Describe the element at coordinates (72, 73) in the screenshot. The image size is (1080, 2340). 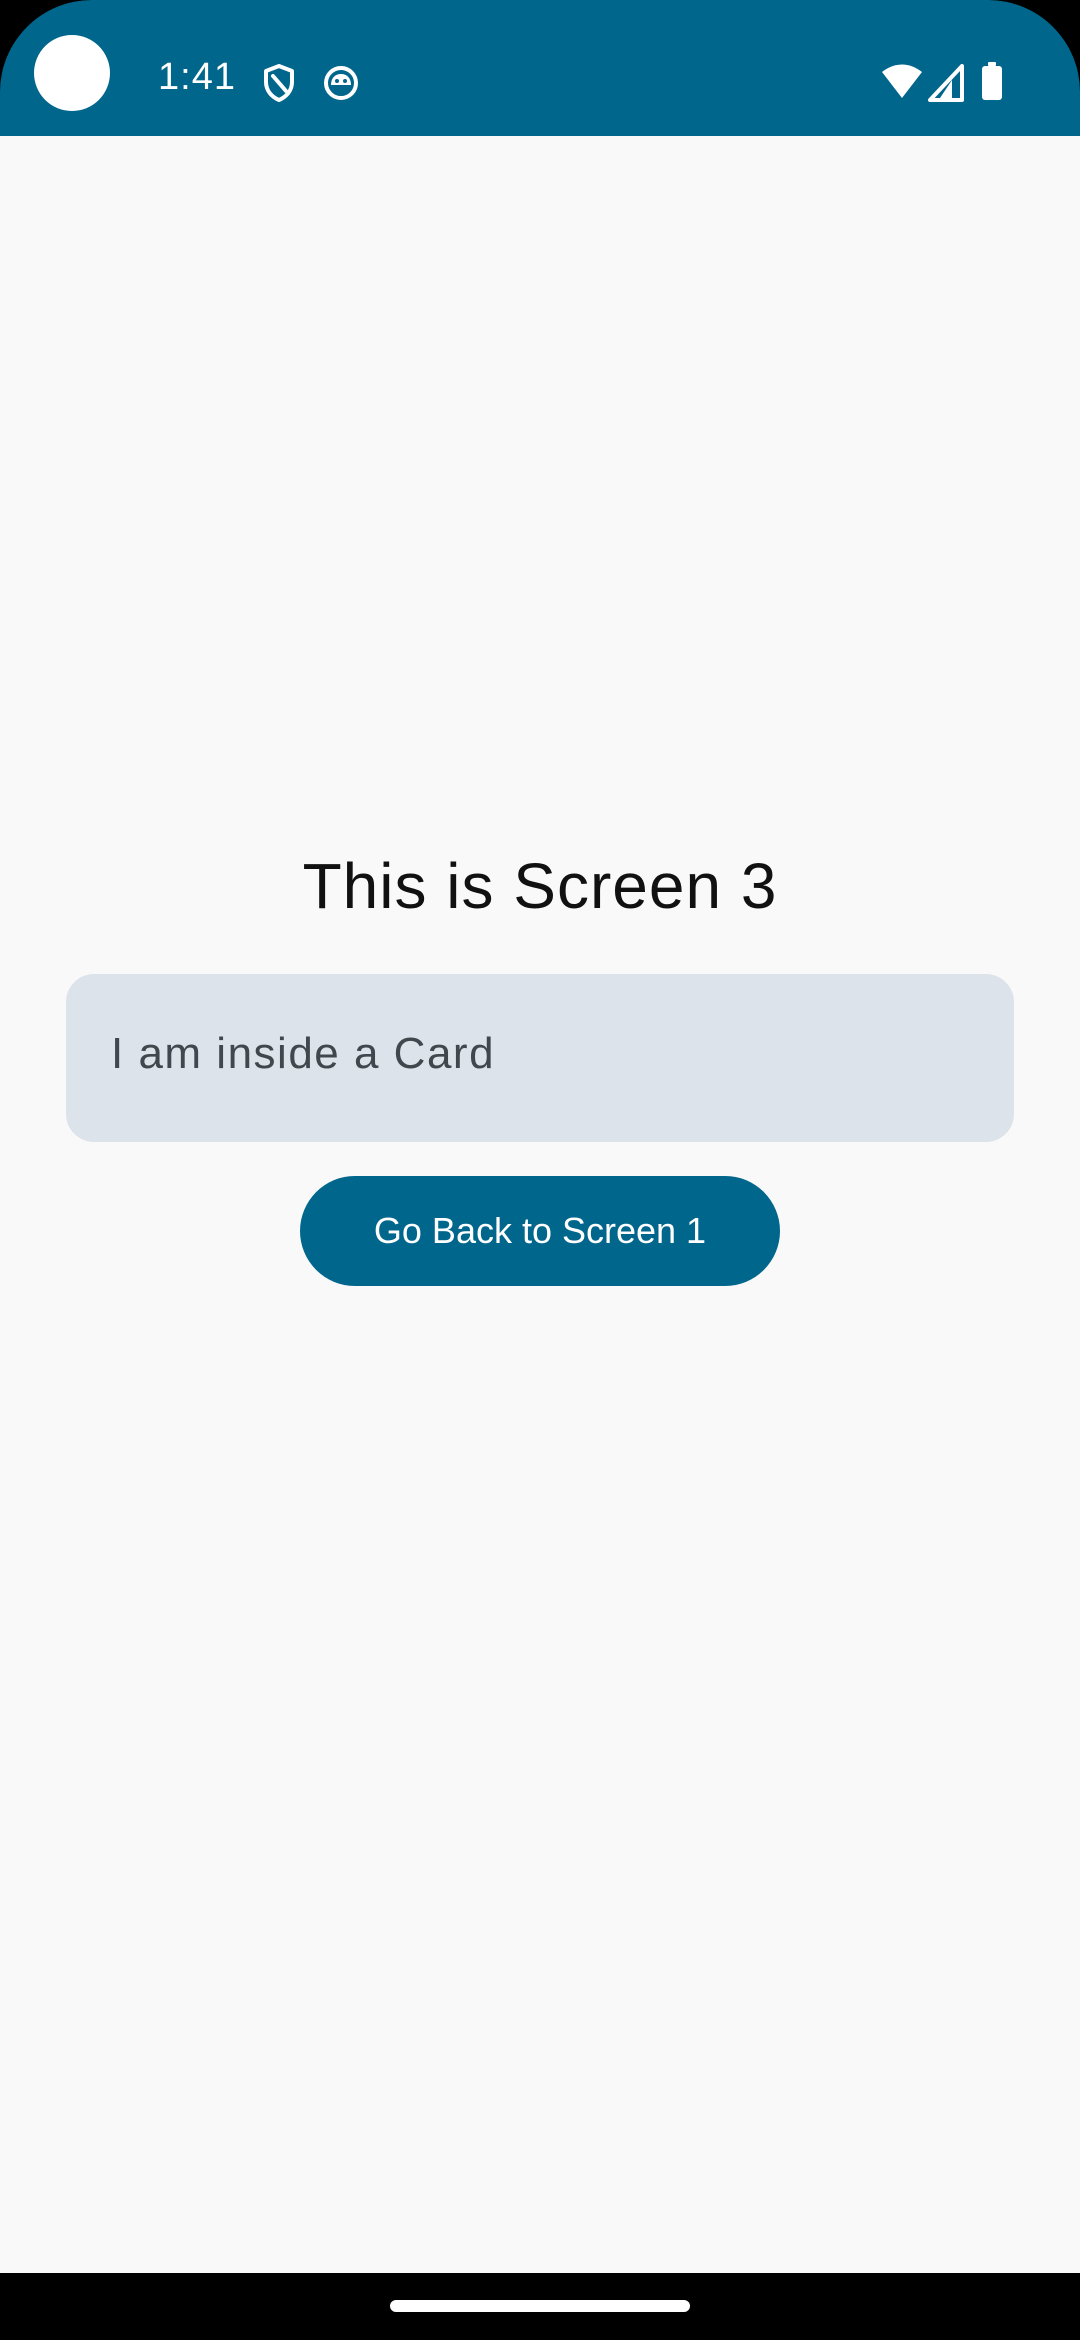
I see `camera-cutout` at that location.